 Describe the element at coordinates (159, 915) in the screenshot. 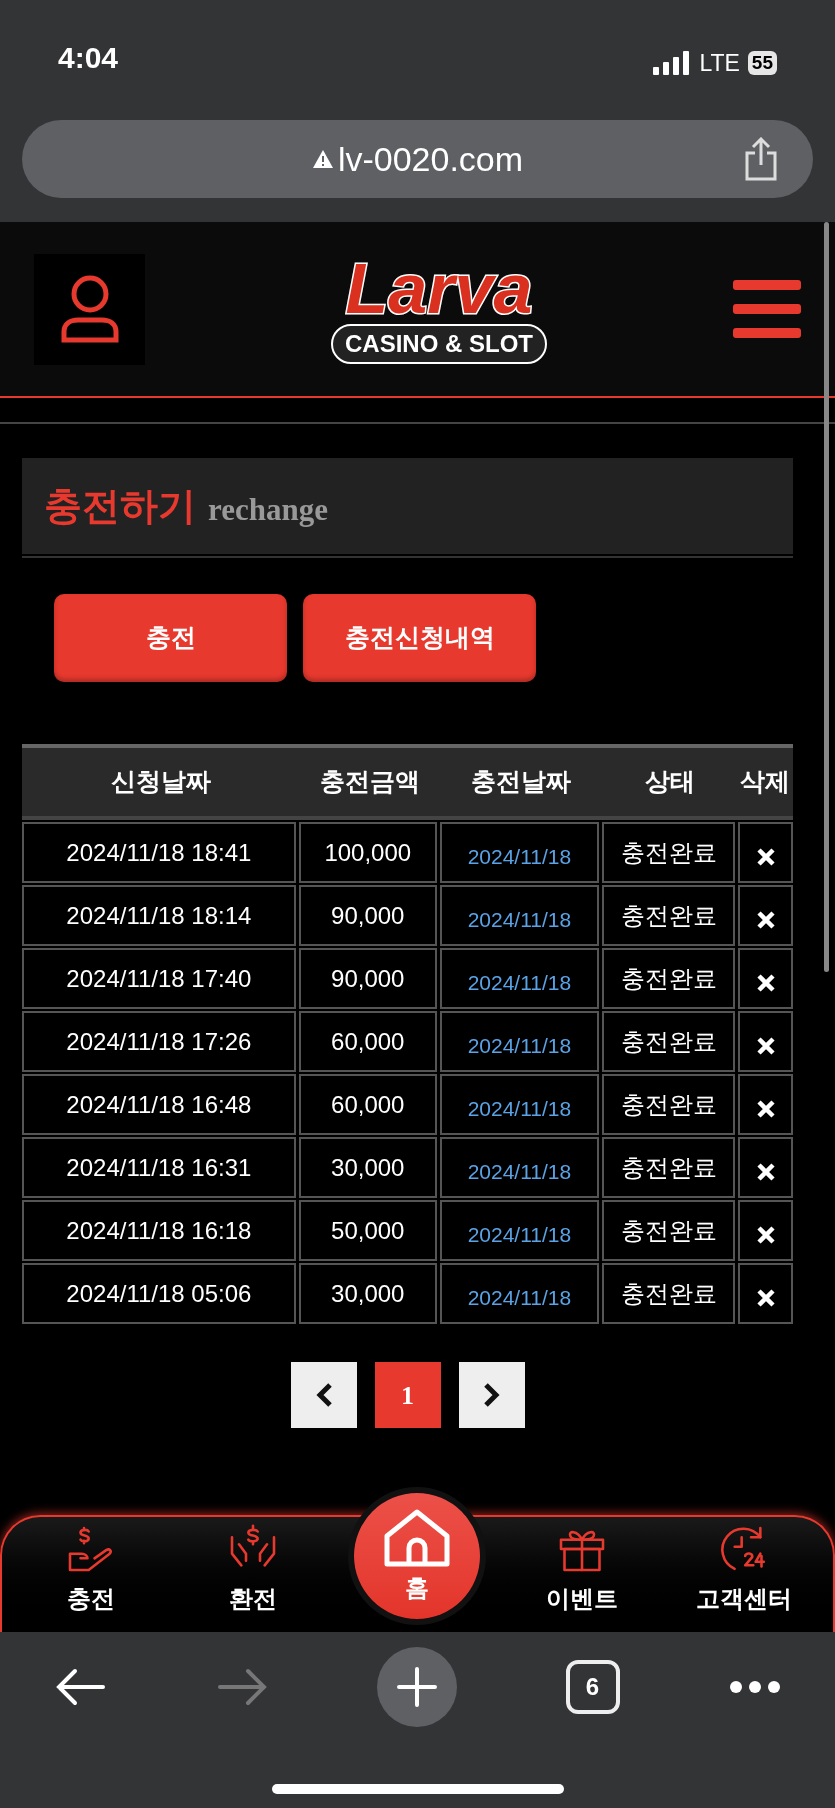

I see `table-cell: 2024/11/18 18:14` at that location.